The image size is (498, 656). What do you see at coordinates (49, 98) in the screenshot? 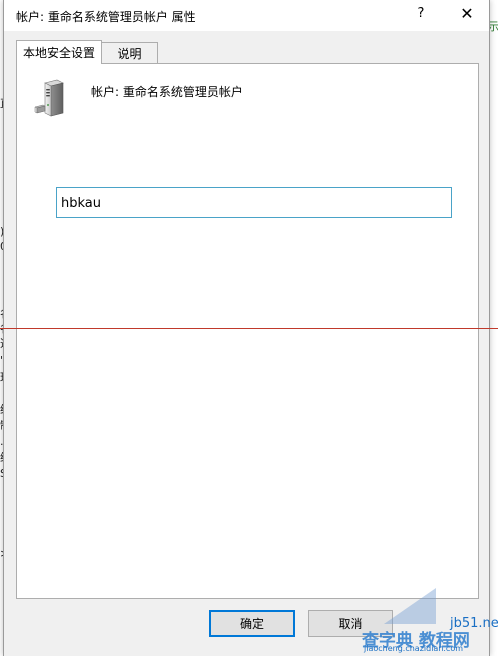
I see `server-icon` at bounding box center [49, 98].